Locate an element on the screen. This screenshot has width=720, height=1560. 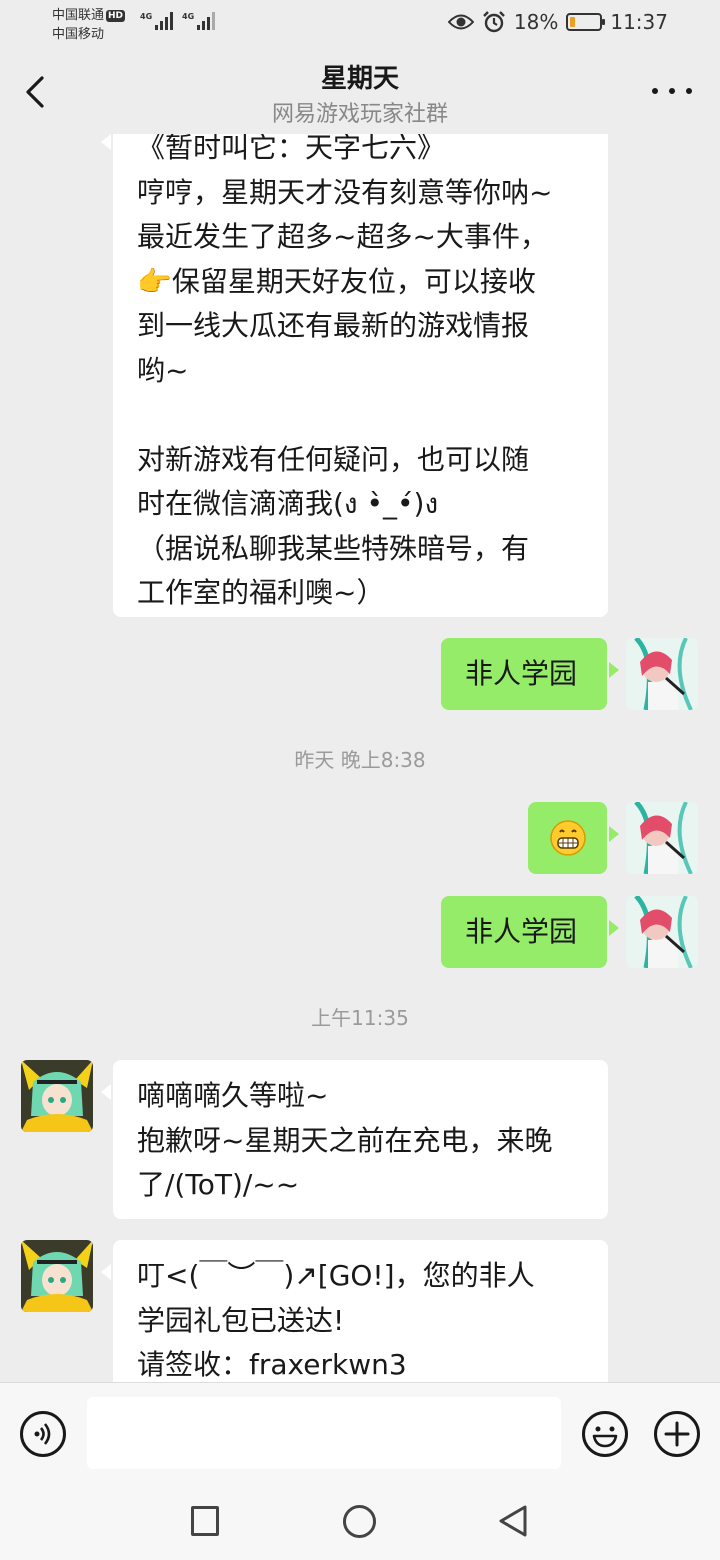
chat-header: 星期天 网易游戏玩家社群 is located at coordinates (360, 92).